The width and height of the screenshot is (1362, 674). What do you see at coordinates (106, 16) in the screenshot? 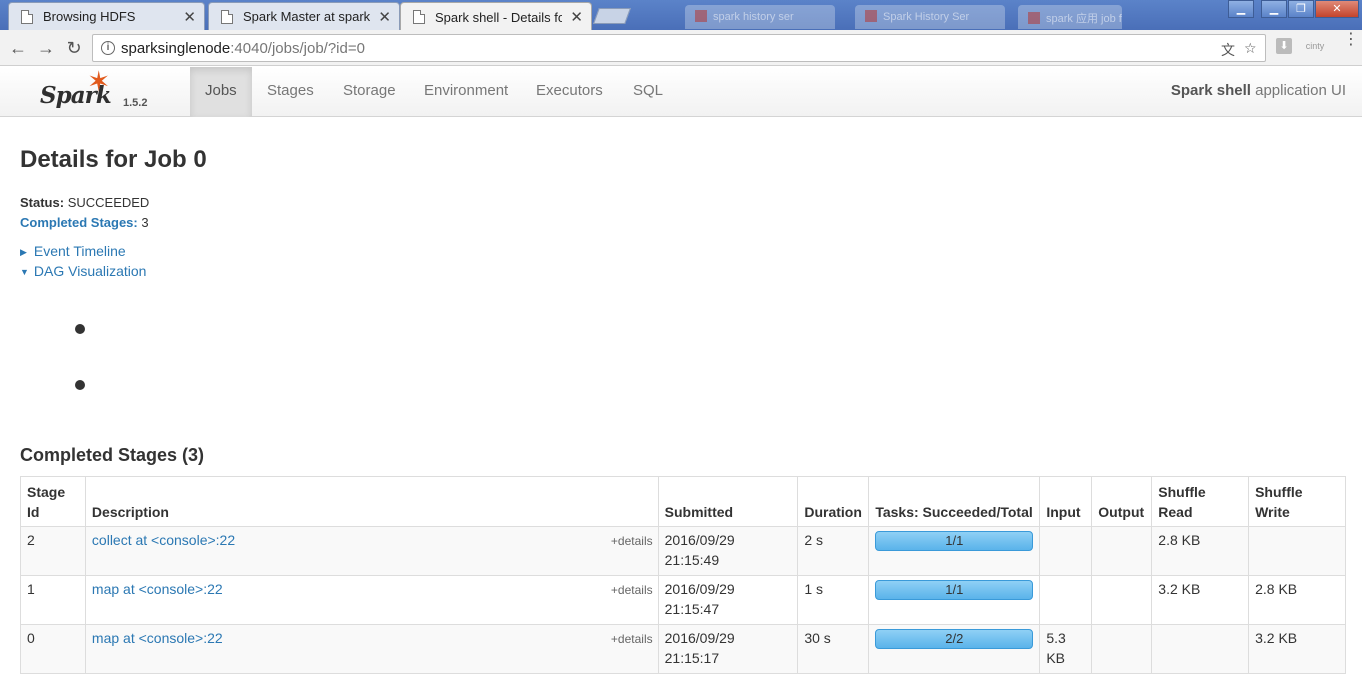
I see `browser-tab-browsing-hdfs: Browsing HDFS ✕` at bounding box center [106, 16].